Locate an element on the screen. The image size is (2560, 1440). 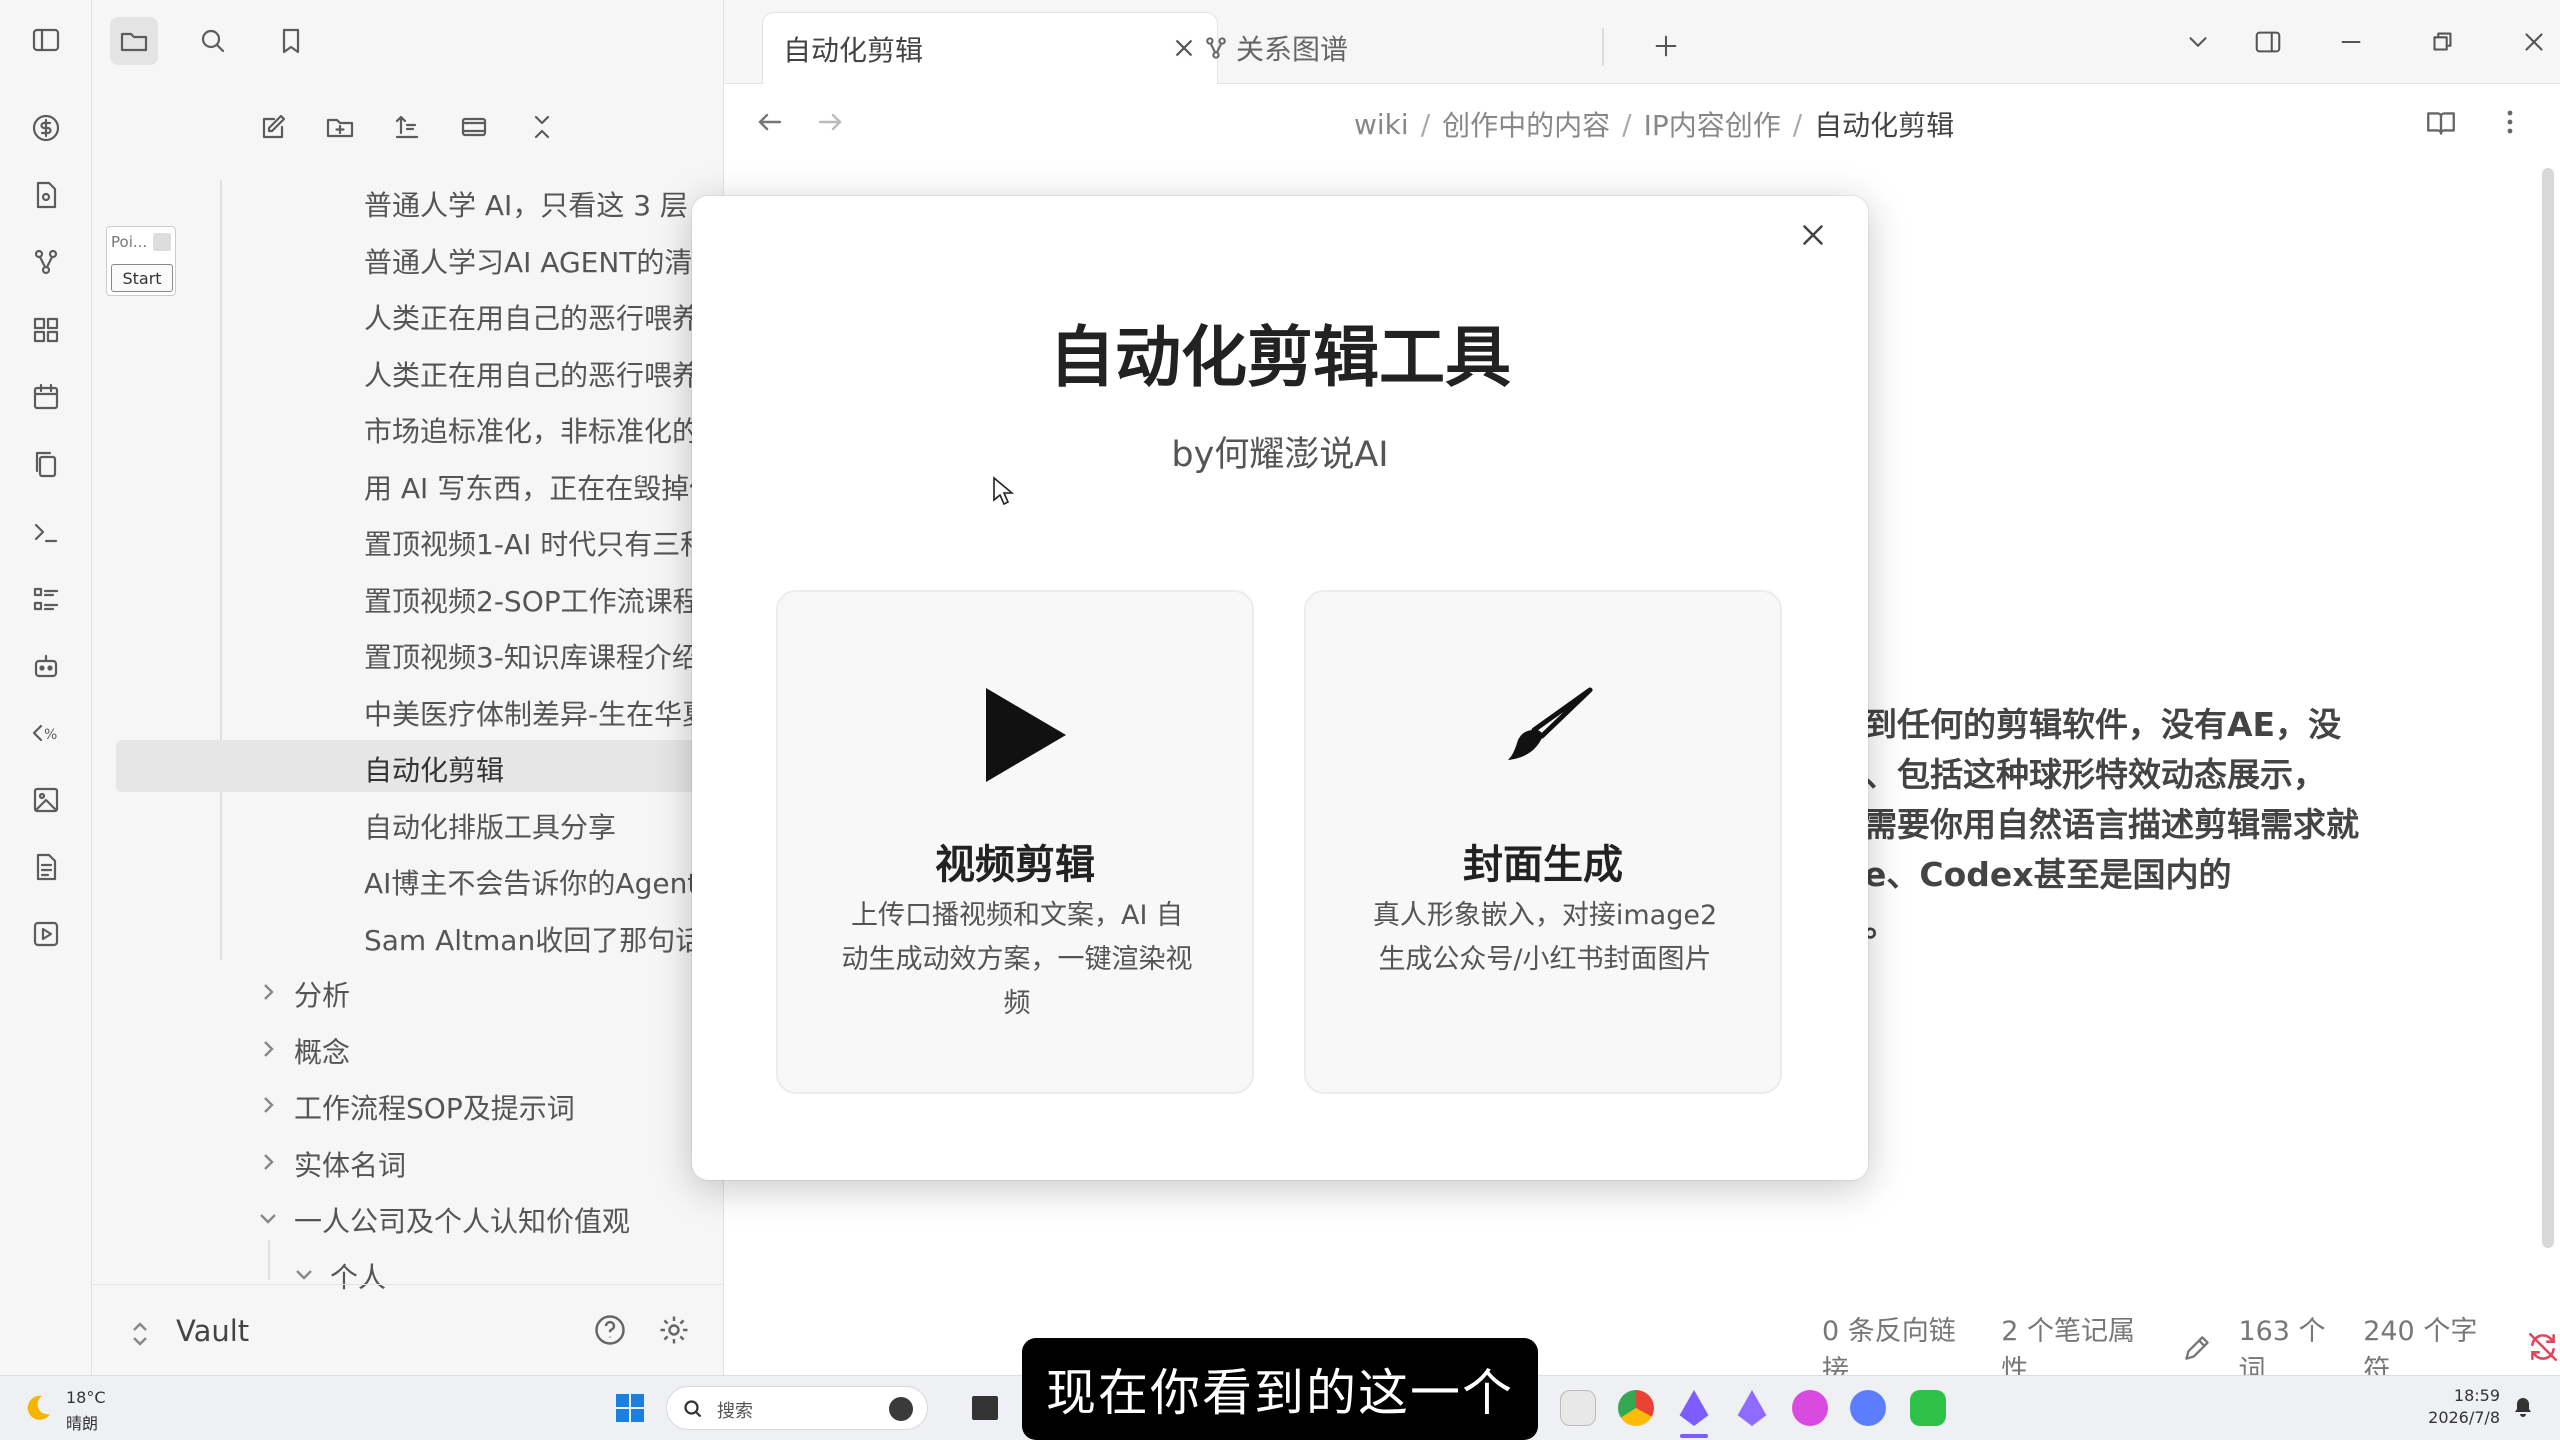
document-icon is located at coordinates (46, 867).